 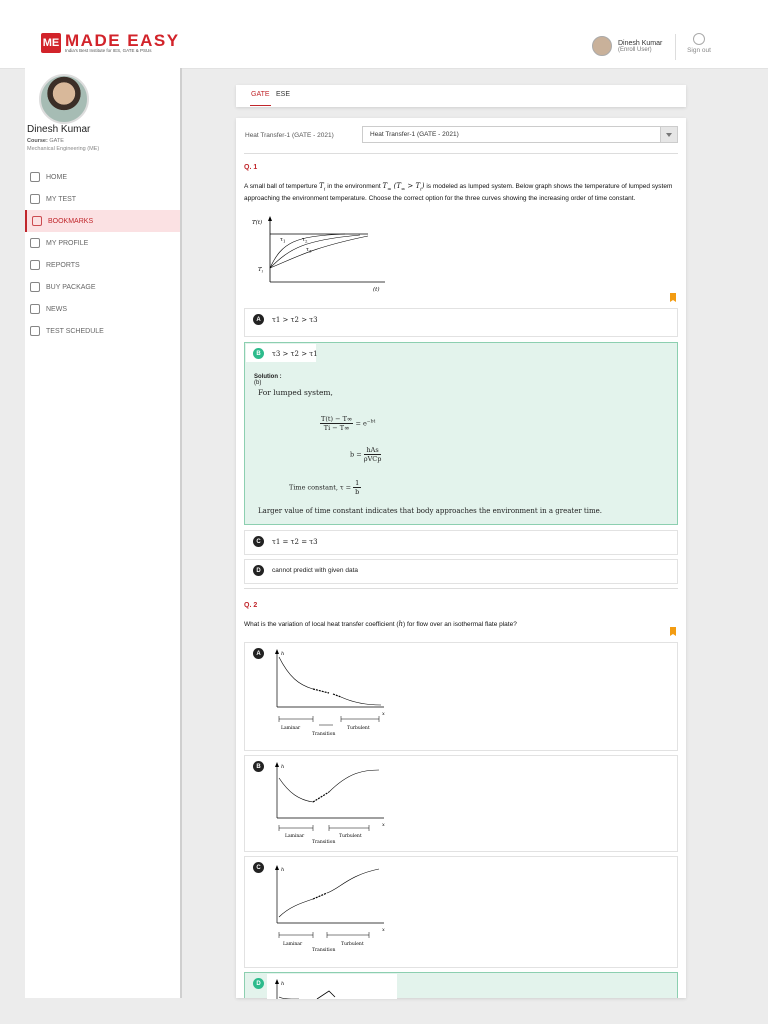 What do you see at coordinates (35, 199) in the screenshot?
I see `test-icon` at bounding box center [35, 199].